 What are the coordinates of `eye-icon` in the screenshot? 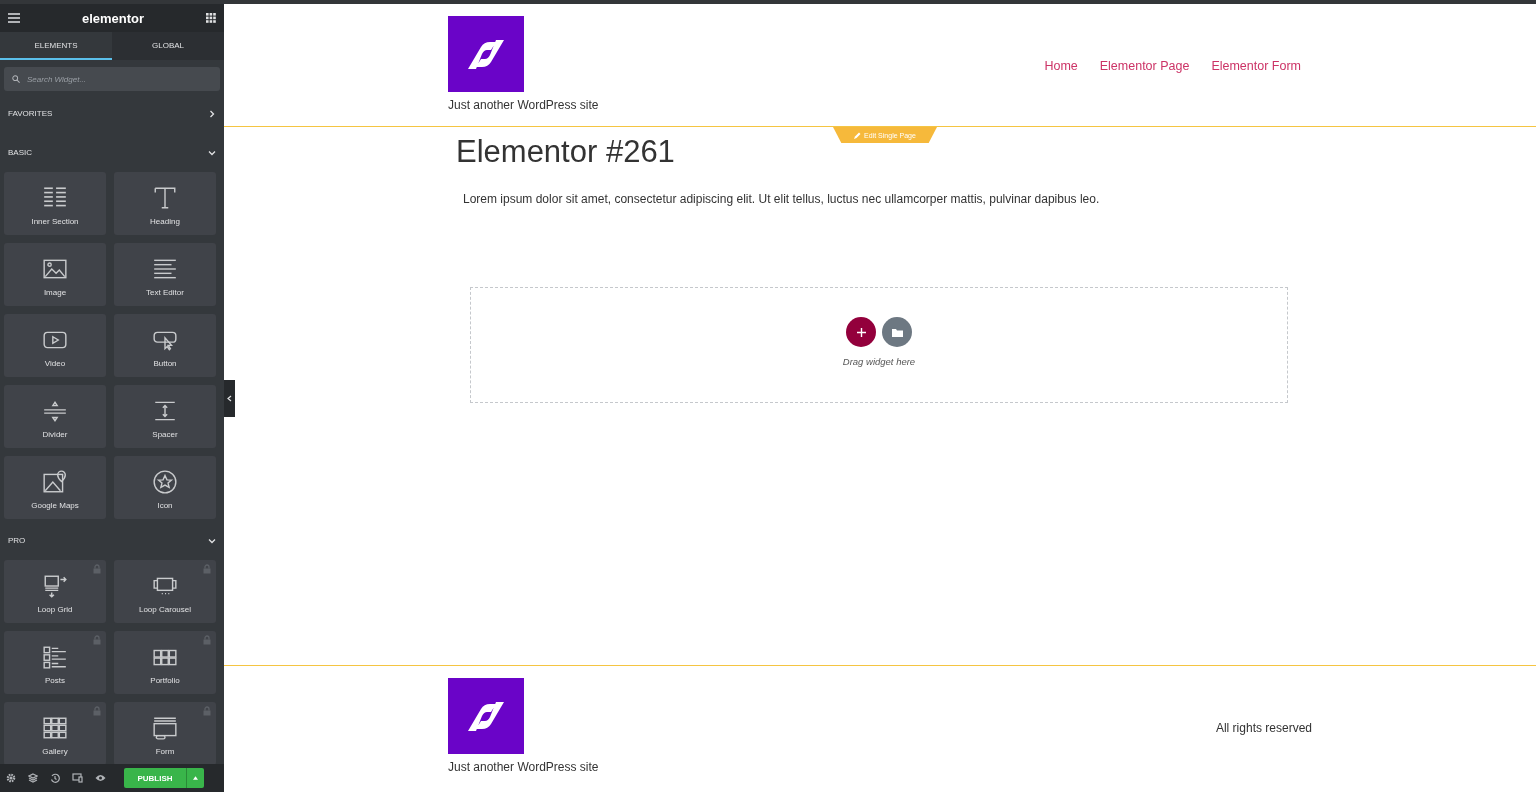 It's located at (100, 778).